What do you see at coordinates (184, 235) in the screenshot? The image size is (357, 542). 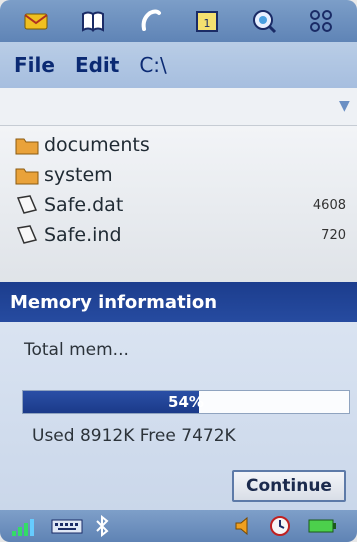 I see `list-item: Safe.ind 720` at bounding box center [184, 235].